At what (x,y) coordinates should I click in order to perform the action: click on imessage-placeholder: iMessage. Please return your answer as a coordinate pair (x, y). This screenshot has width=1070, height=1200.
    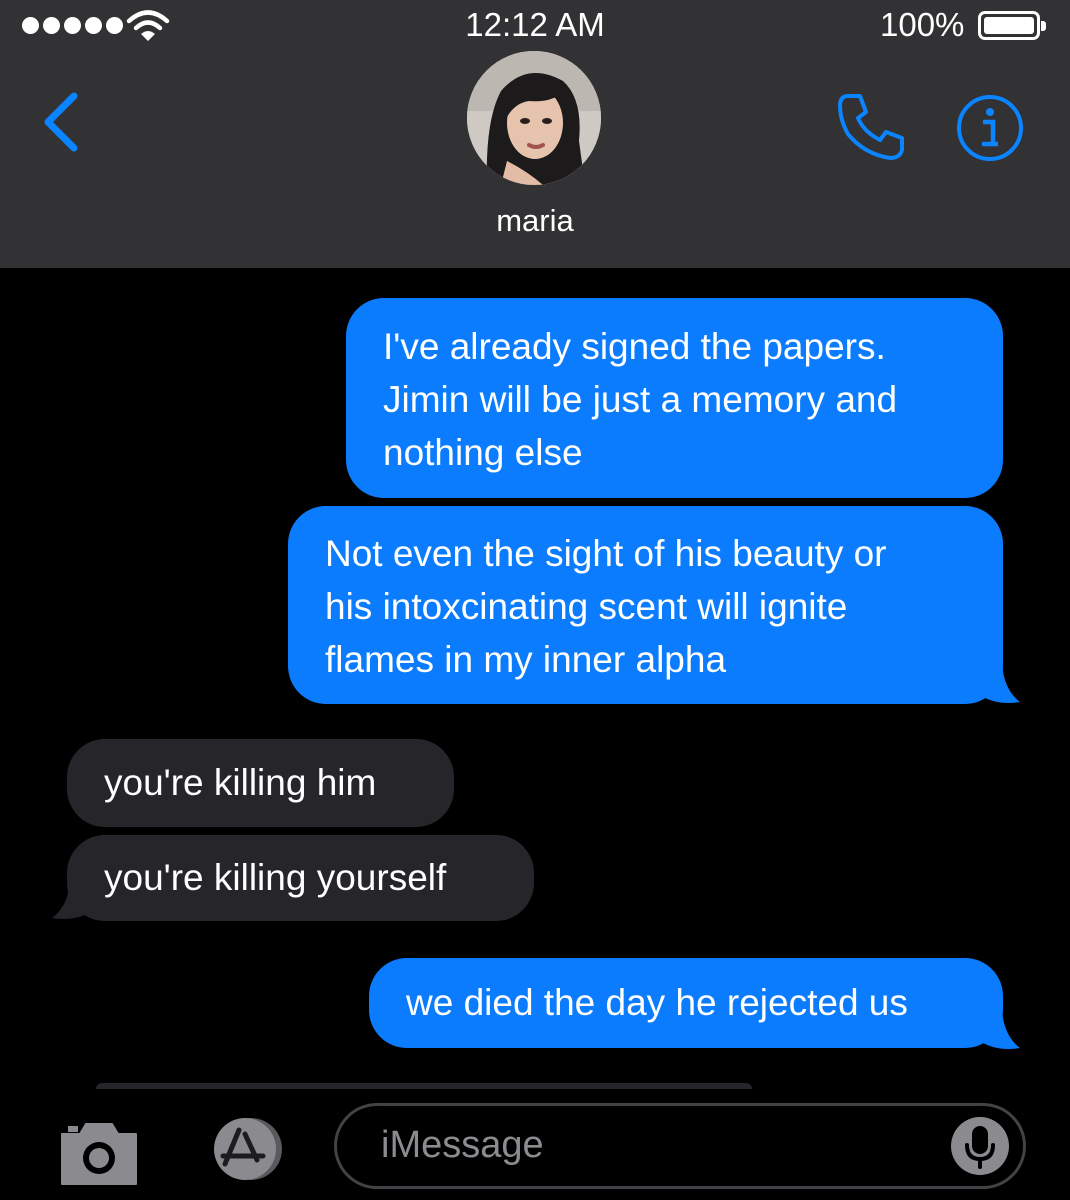
    Looking at the image, I should click on (462, 1145).